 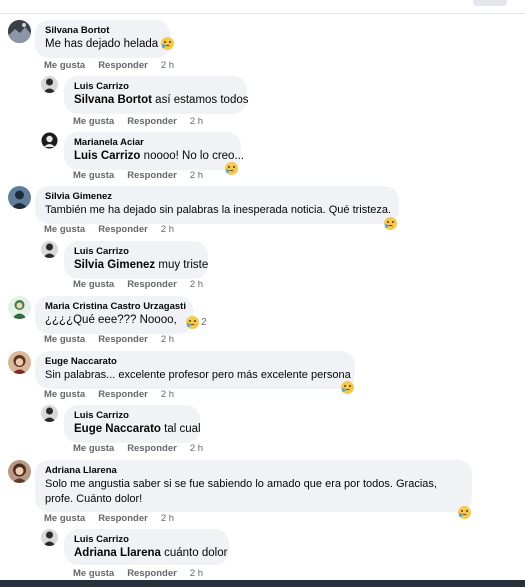 I want to click on mention-link: Silvana Bortot, so click(x=113, y=100).